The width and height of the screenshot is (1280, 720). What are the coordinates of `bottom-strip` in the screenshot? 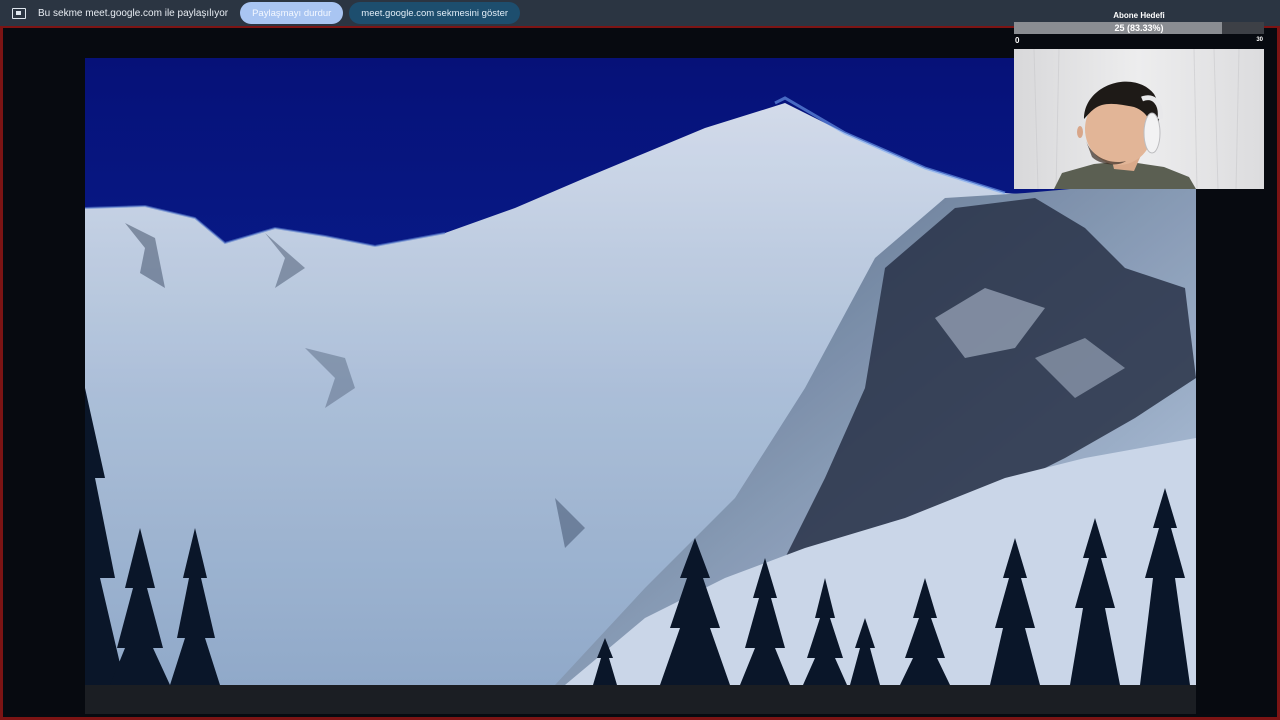 It's located at (640, 699).